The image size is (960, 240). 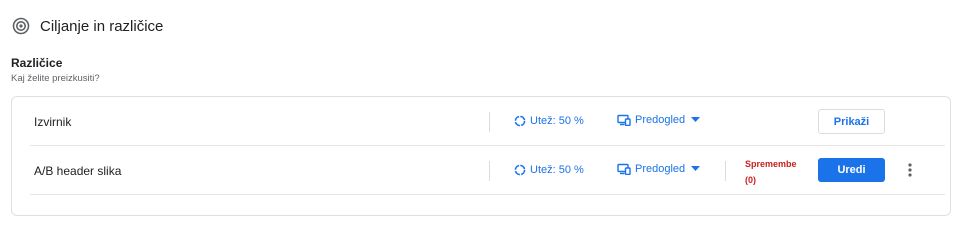 What do you see at coordinates (53, 122) in the screenshot?
I see `variant-name: Izvirnik` at bounding box center [53, 122].